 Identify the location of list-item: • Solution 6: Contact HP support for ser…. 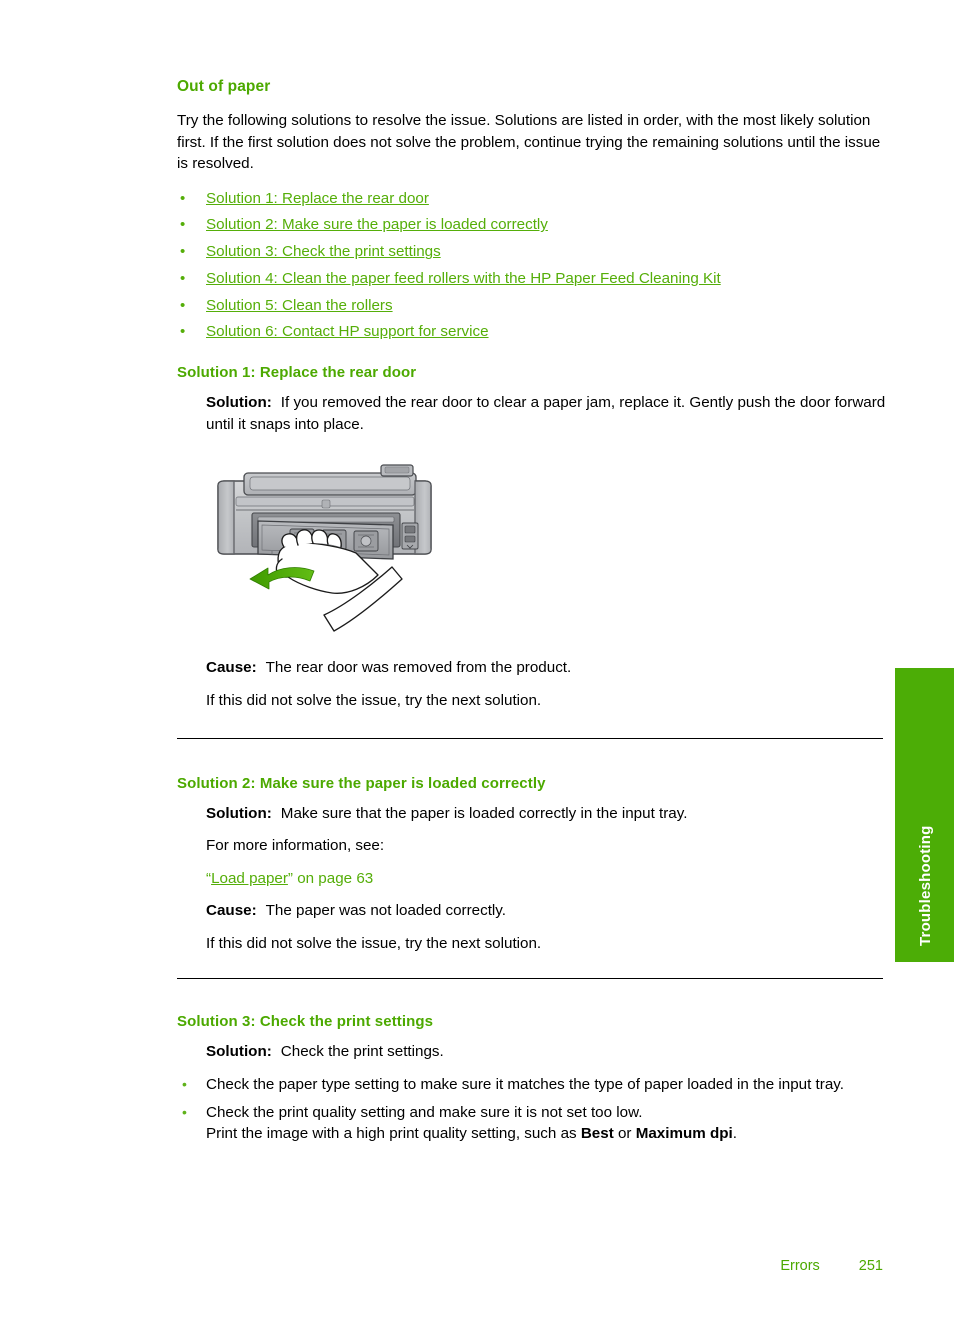
(532, 332).